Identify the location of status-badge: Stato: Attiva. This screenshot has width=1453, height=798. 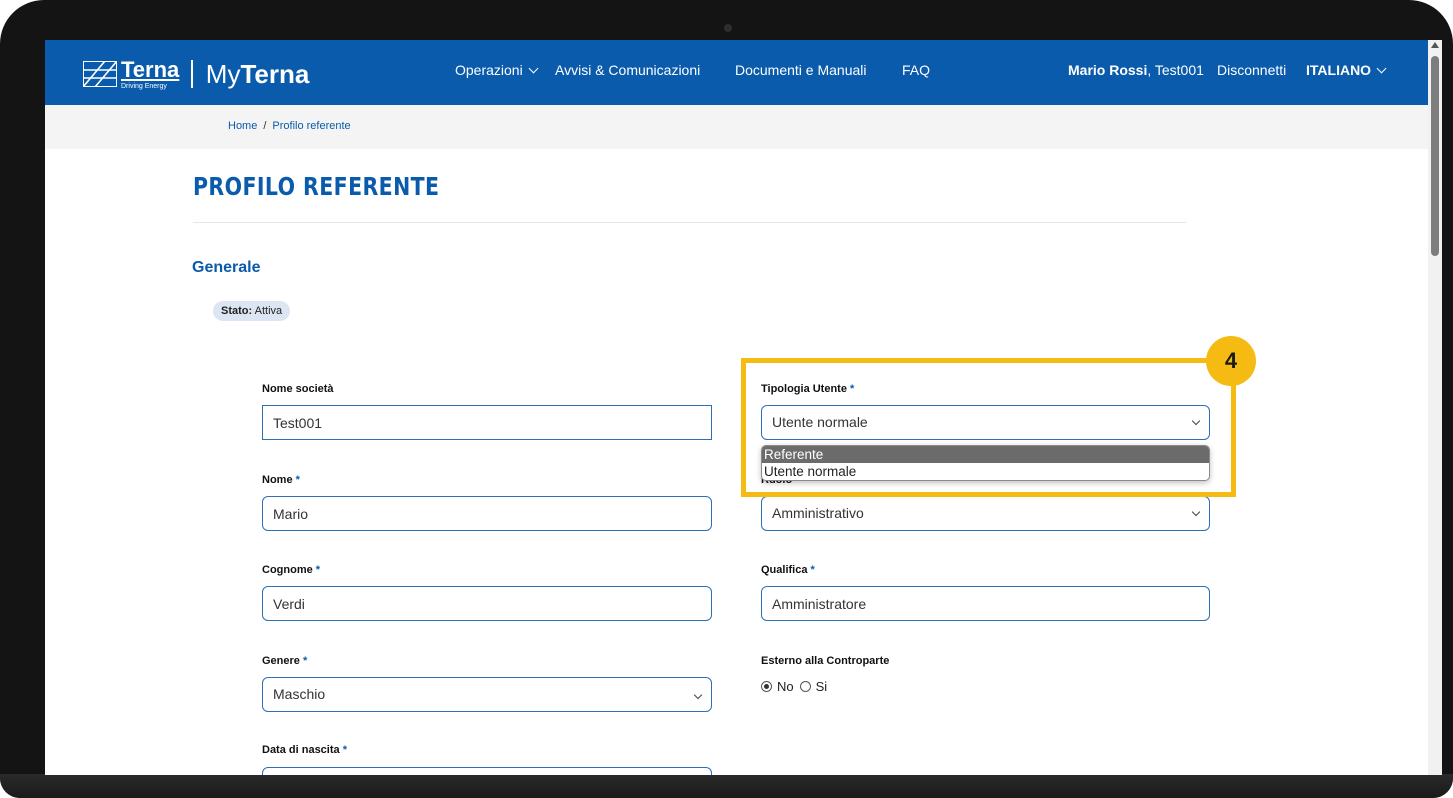
(252, 311).